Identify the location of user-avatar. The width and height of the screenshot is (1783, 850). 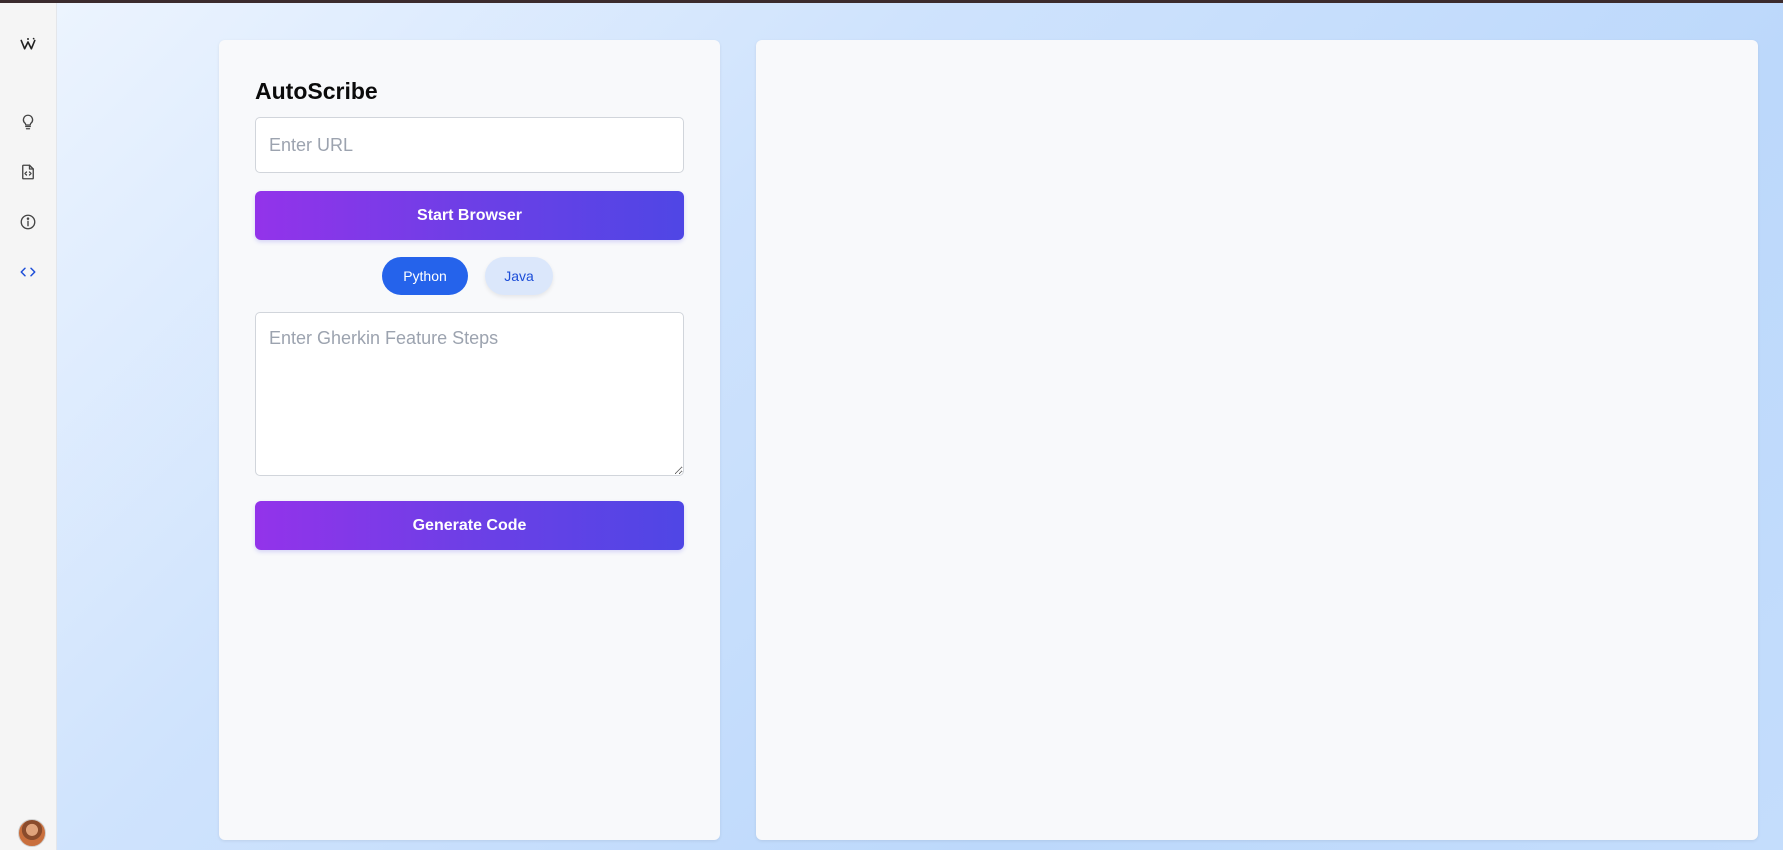
(32, 833).